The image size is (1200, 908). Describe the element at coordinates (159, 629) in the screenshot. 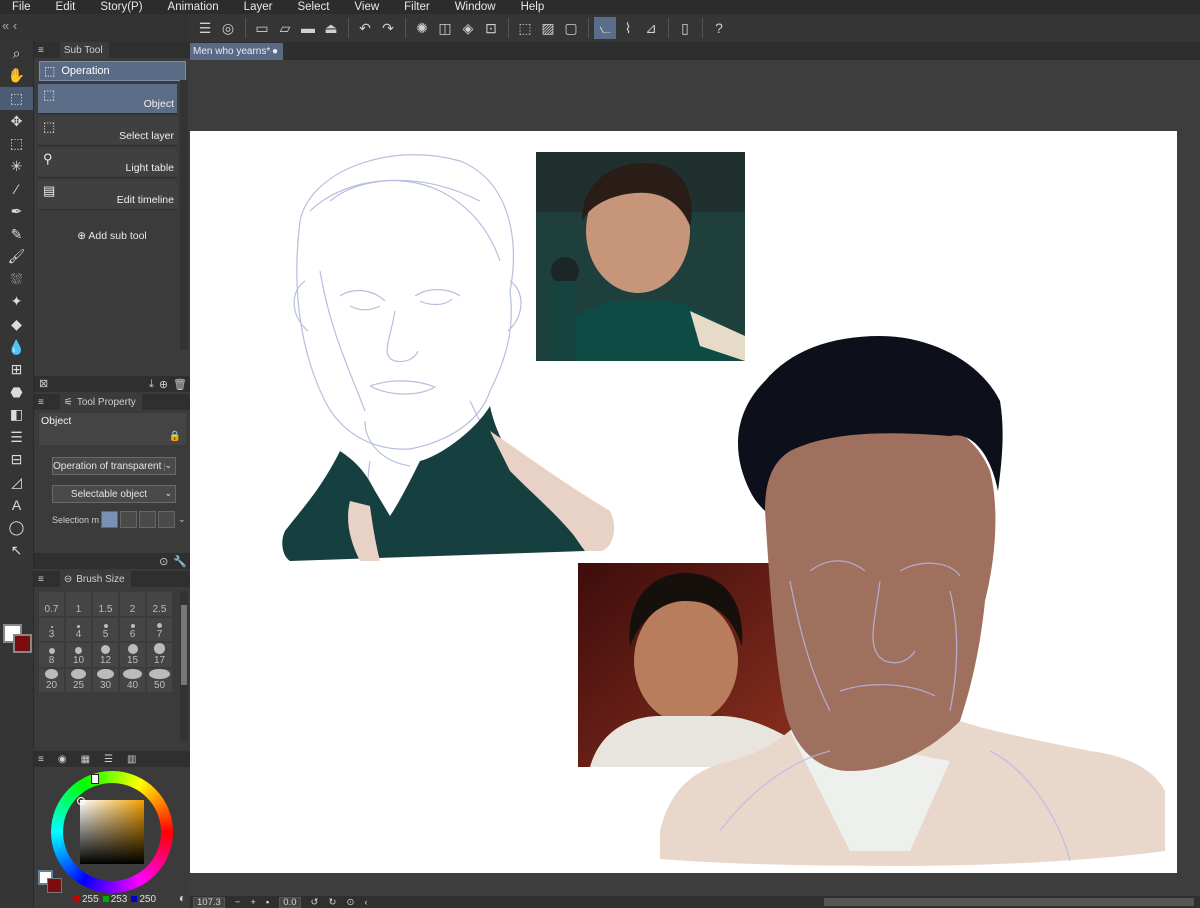

I see `brush-size-cell: 7` at that location.